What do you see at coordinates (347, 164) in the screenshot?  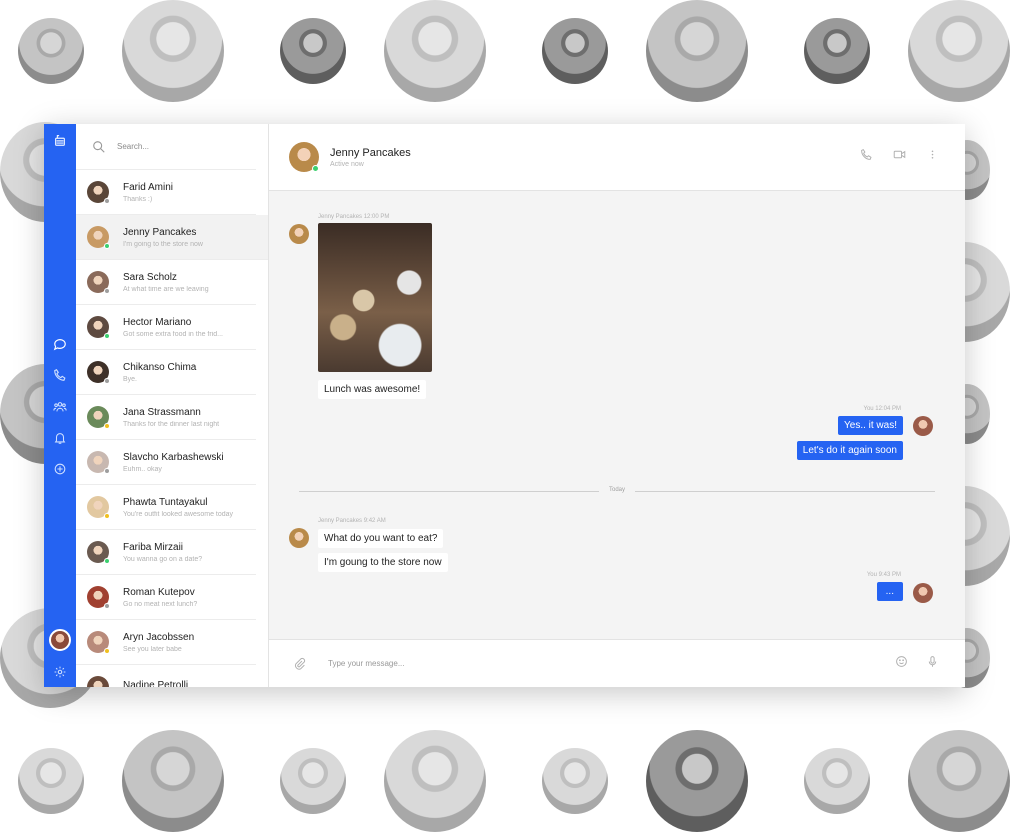 I see `chat-contact-status: Active now` at bounding box center [347, 164].